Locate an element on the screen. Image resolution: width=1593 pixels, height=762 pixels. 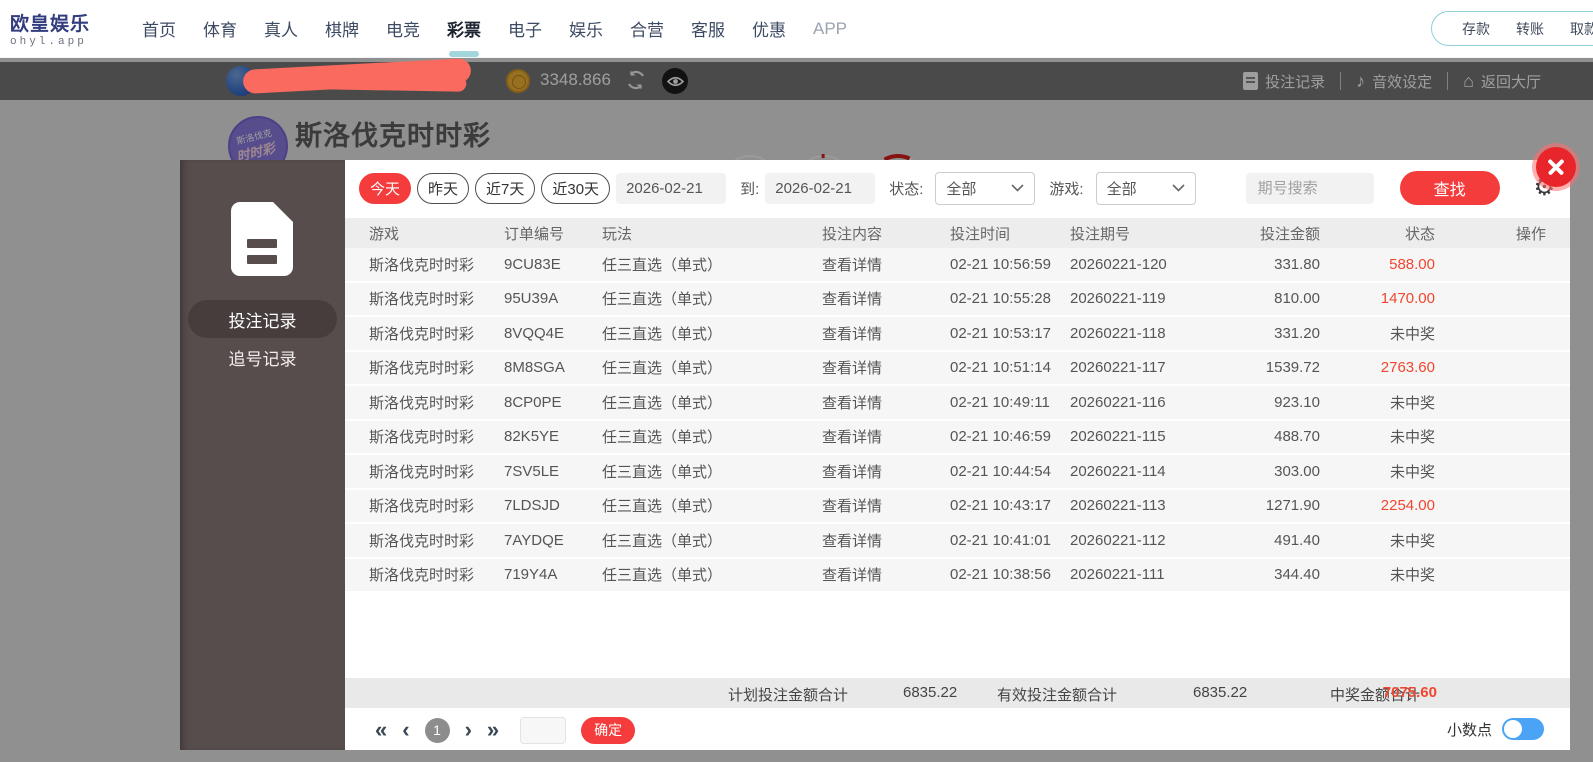
nav-item: 优惠 is located at coordinates (769, 28).